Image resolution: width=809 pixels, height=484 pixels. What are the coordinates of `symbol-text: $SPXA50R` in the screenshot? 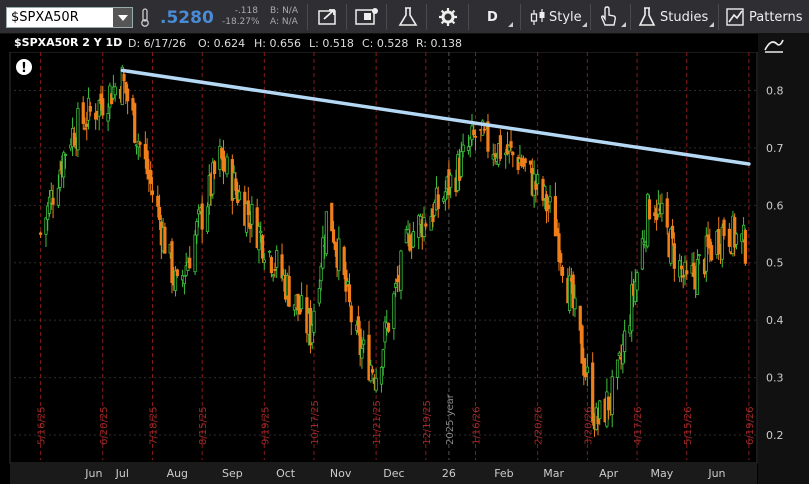 It's located at (45, 17).